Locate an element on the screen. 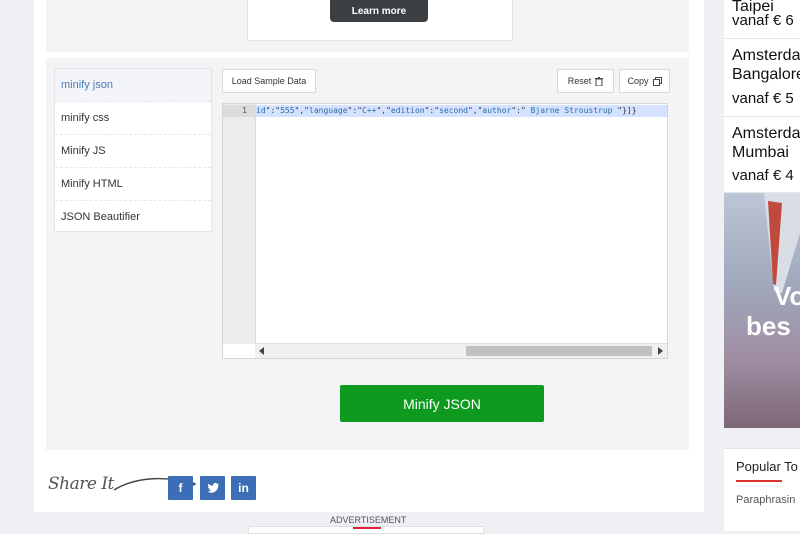 This screenshot has height=534, width=800. trash-icon is located at coordinates (599, 81).